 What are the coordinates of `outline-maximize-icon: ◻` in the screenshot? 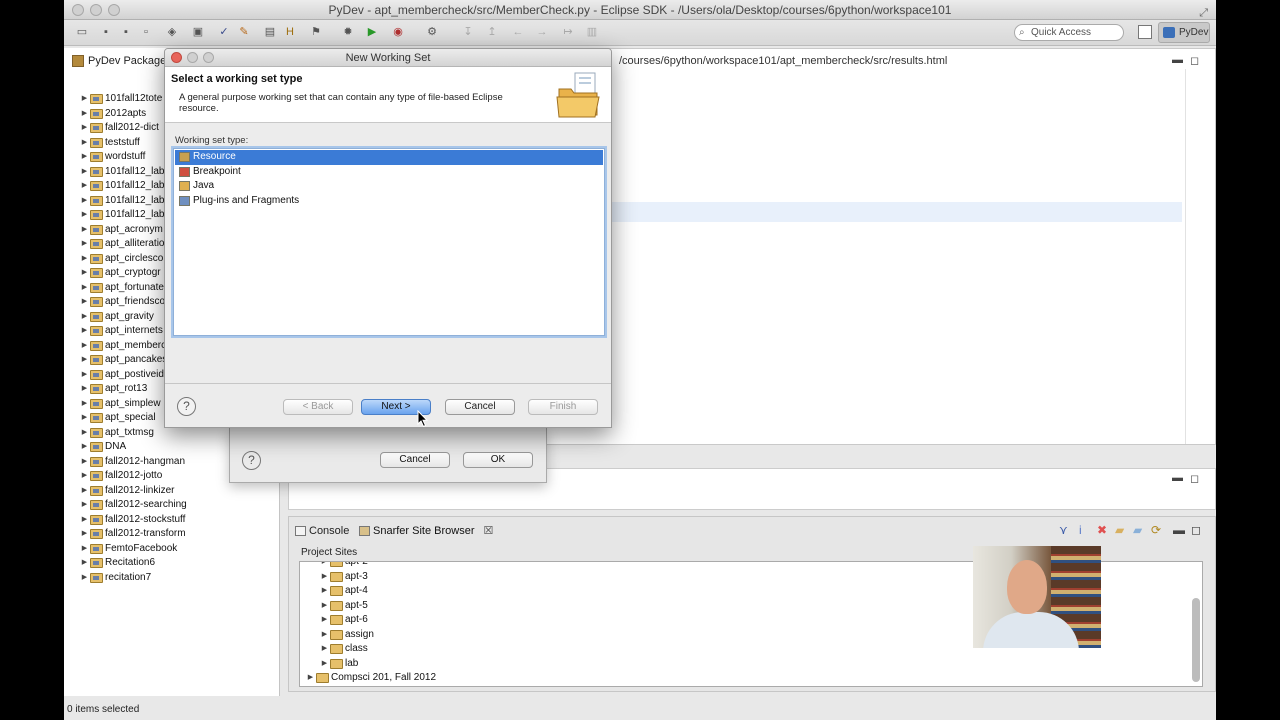 It's located at (1194, 478).